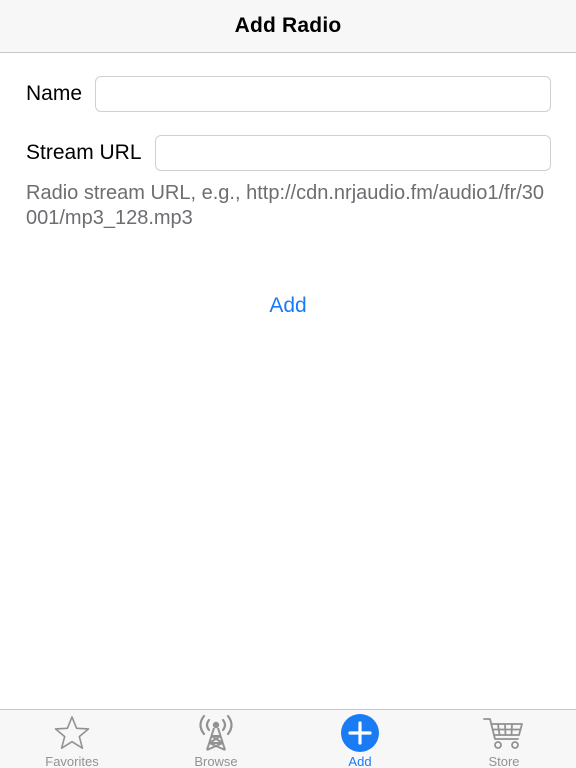  I want to click on tab-browse: Browse, so click(216, 739).